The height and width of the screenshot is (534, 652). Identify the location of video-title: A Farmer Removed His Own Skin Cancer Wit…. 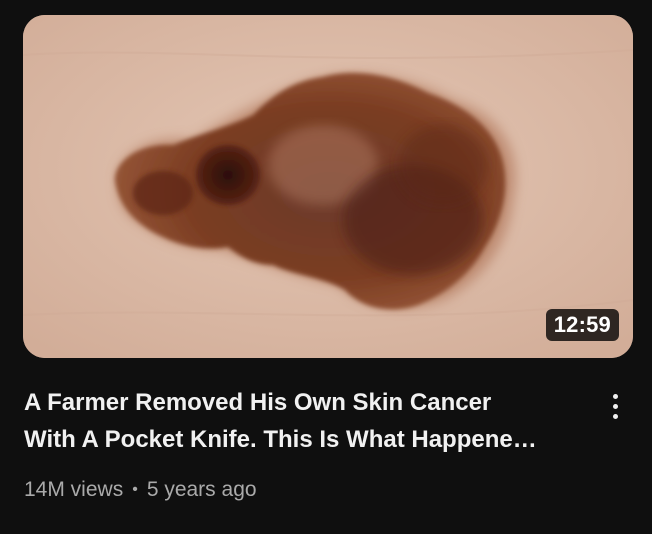
(304, 421).